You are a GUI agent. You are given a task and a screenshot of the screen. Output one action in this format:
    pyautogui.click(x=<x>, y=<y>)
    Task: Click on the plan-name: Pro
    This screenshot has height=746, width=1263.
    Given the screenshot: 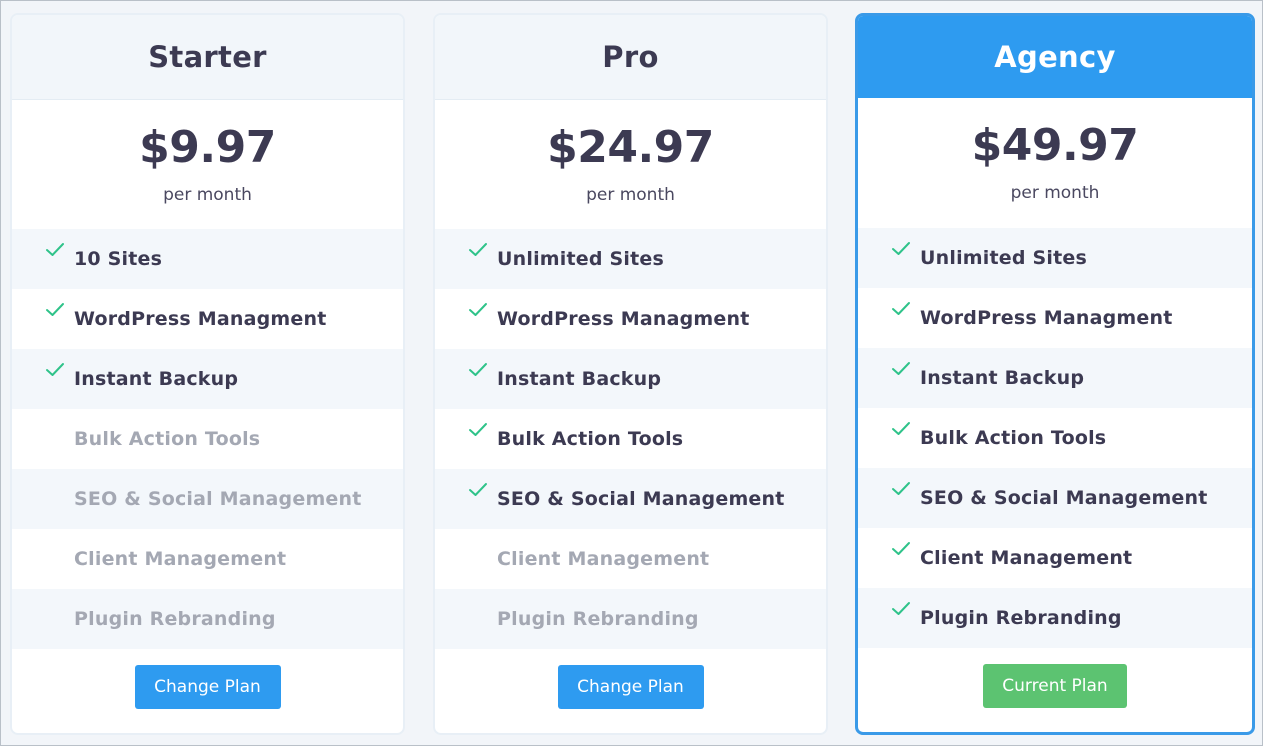 What is the action you would take?
    pyautogui.click(x=630, y=57)
    